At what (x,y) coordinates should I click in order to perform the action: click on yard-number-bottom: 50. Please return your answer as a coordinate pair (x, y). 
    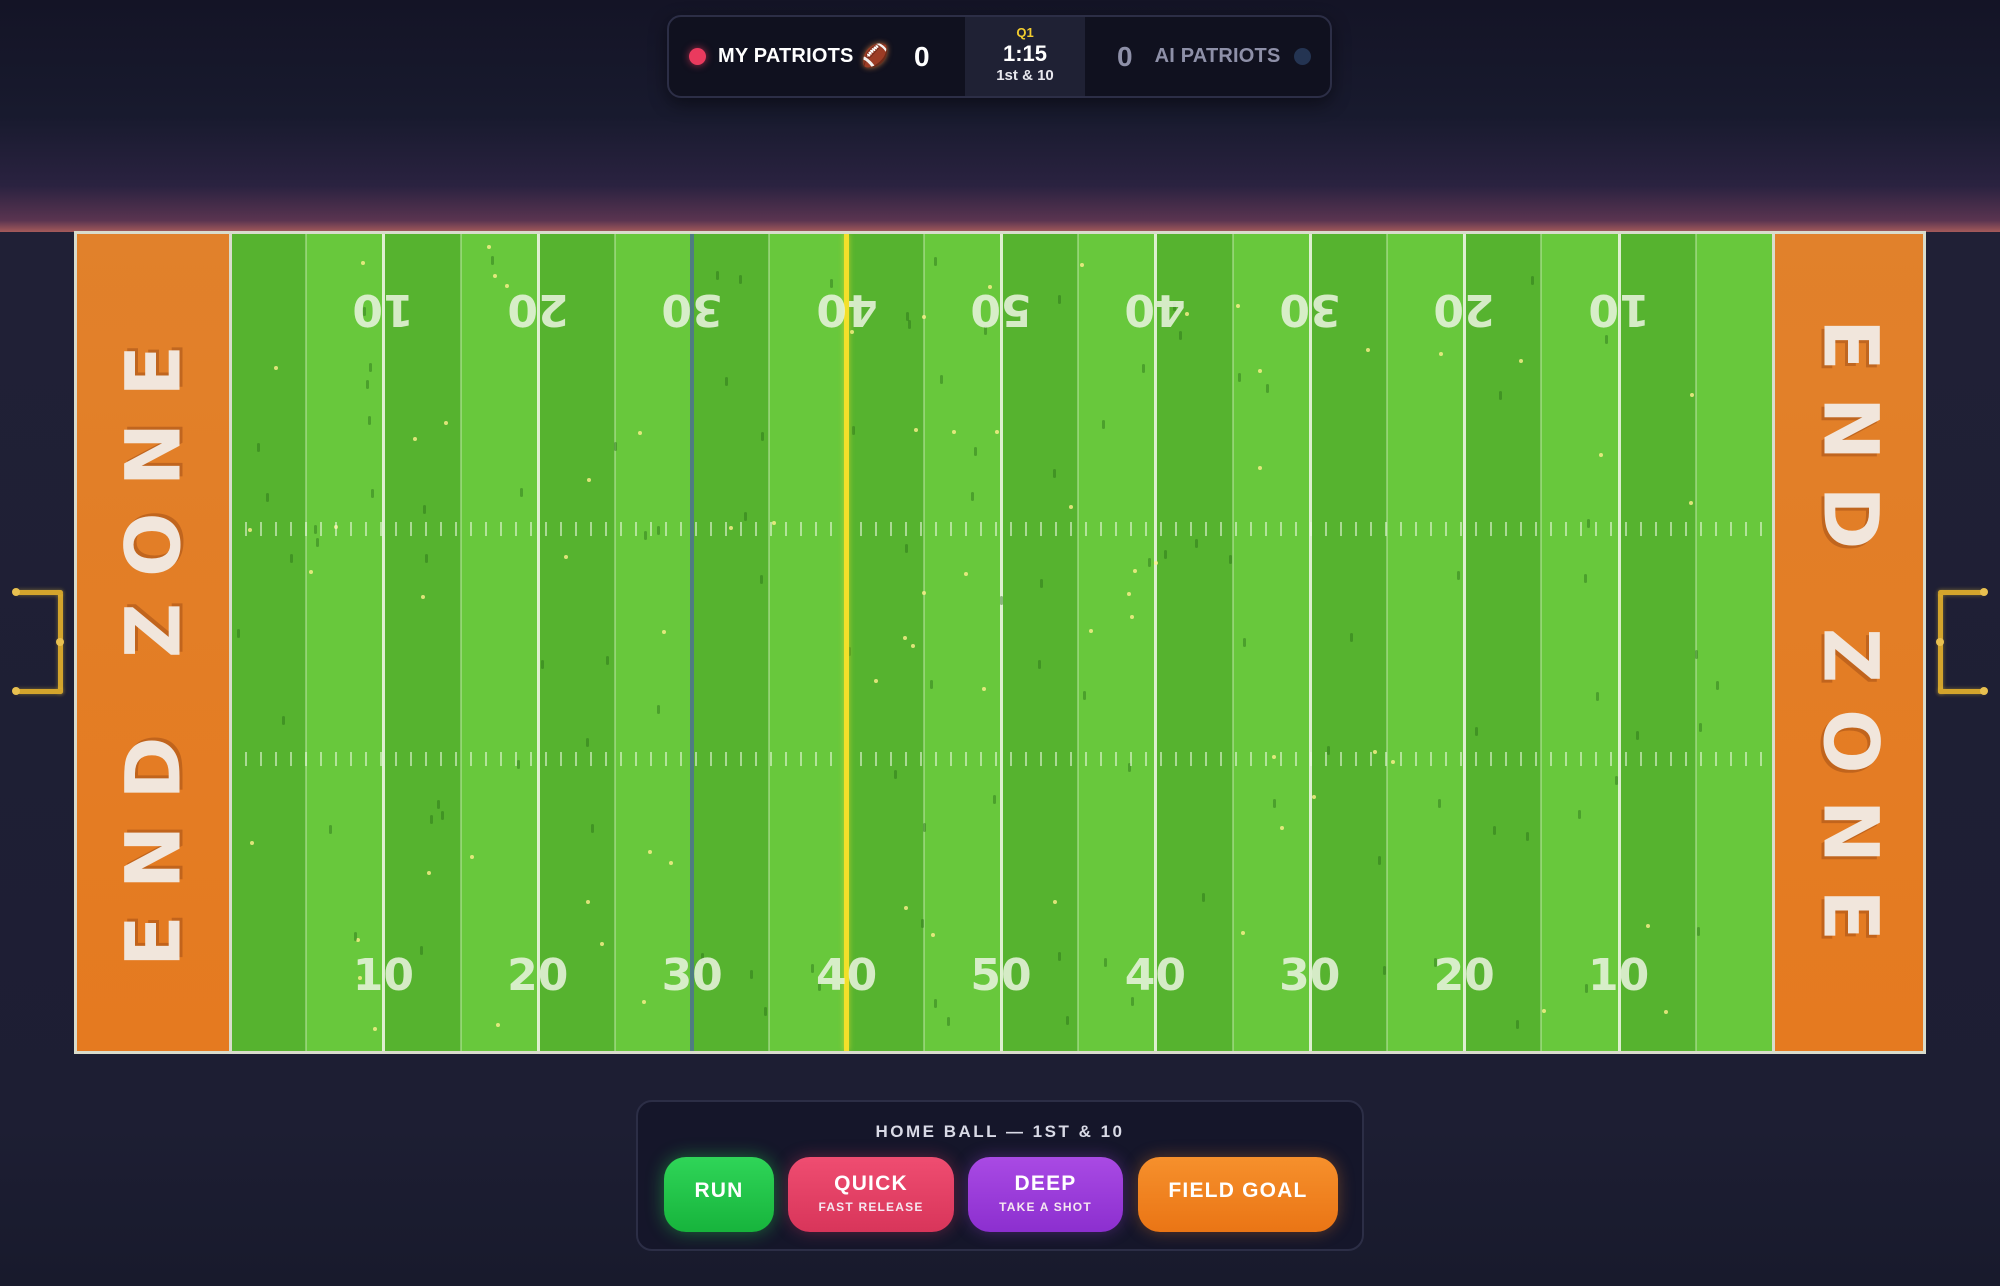
    Looking at the image, I should click on (1001, 975).